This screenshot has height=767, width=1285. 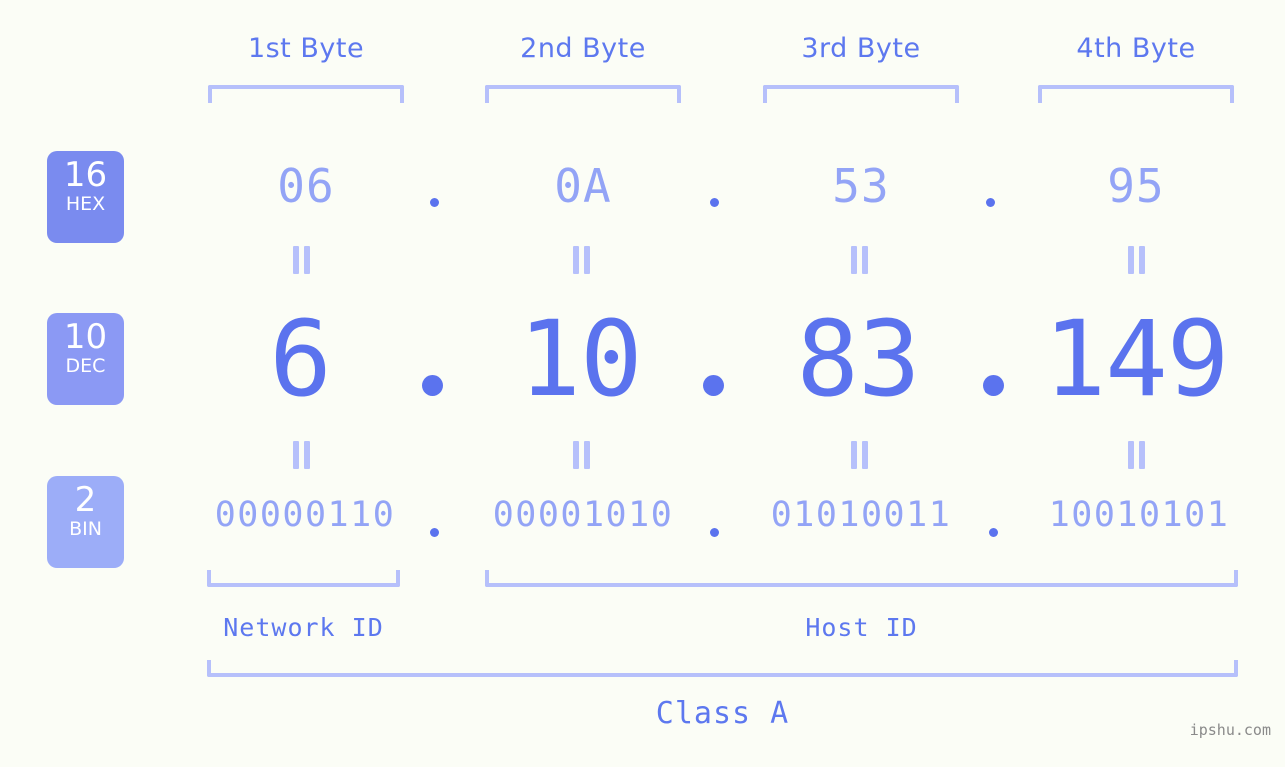 I want to click on dec-byte-2: 10, so click(x=580, y=359).